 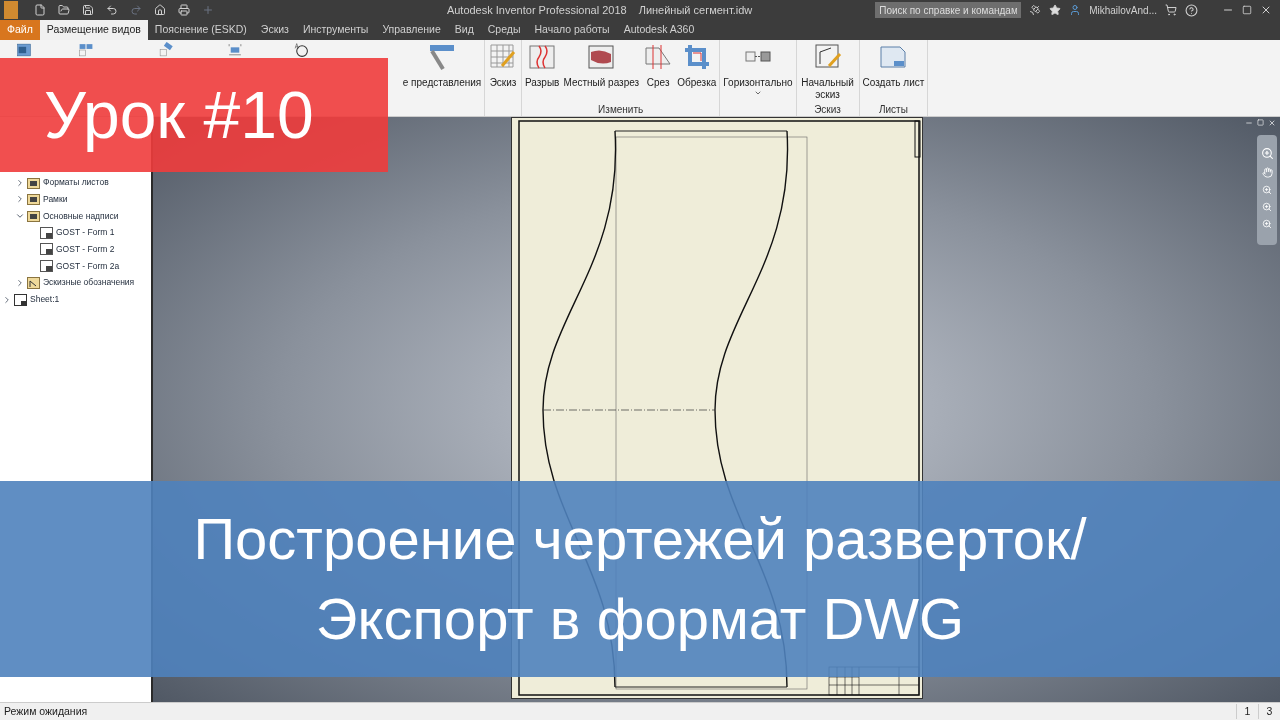 I want to click on redo-icon, so click(x=136, y=10).